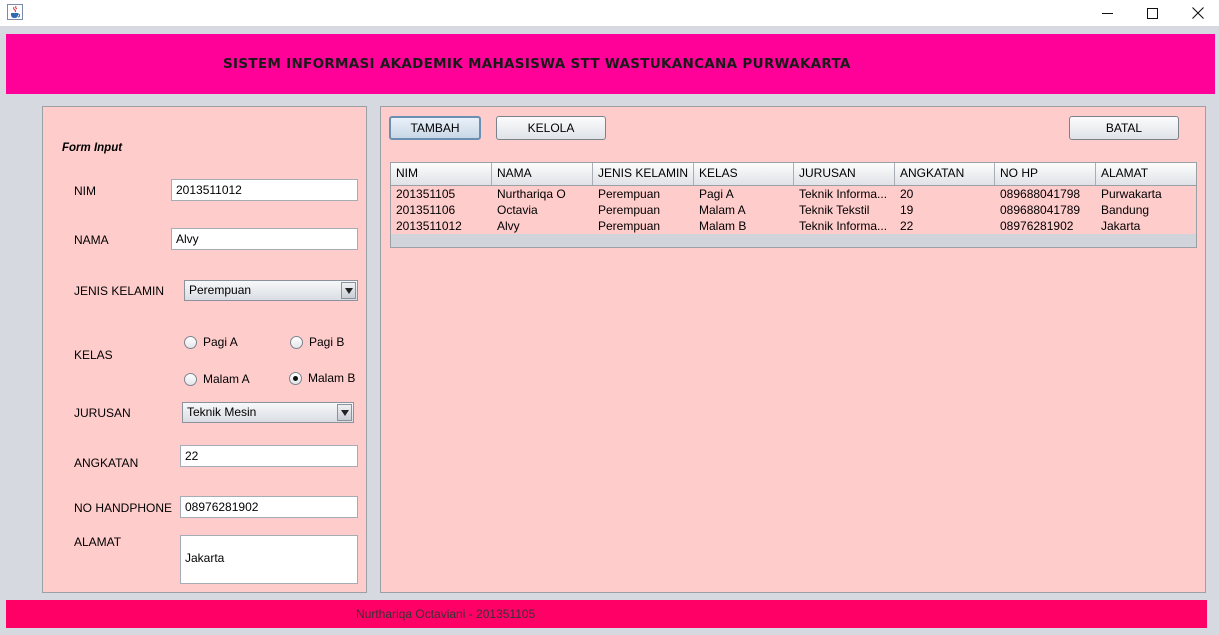 The image size is (1219, 635). Describe the element at coordinates (551, 128) in the screenshot. I see `kelola-button: KELOLA` at that location.